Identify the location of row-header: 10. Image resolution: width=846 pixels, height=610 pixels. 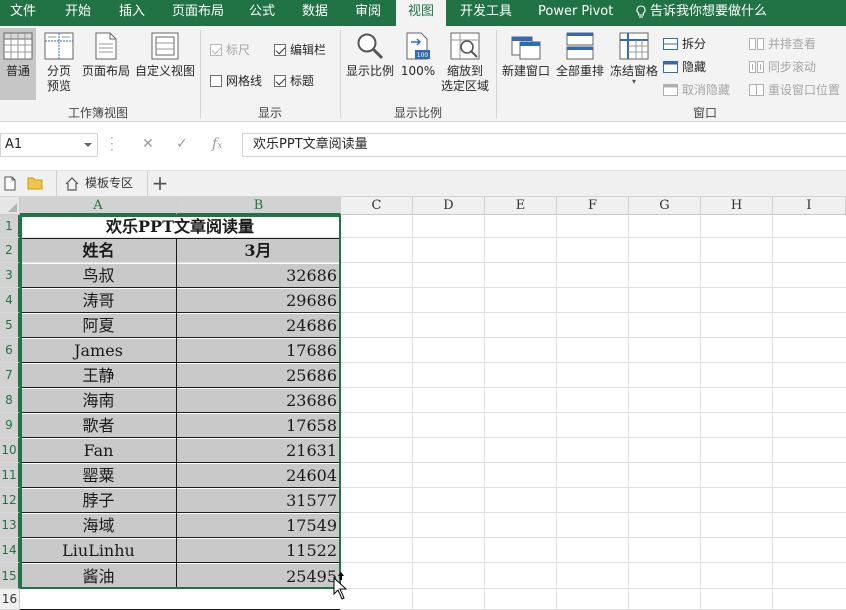
(10, 450).